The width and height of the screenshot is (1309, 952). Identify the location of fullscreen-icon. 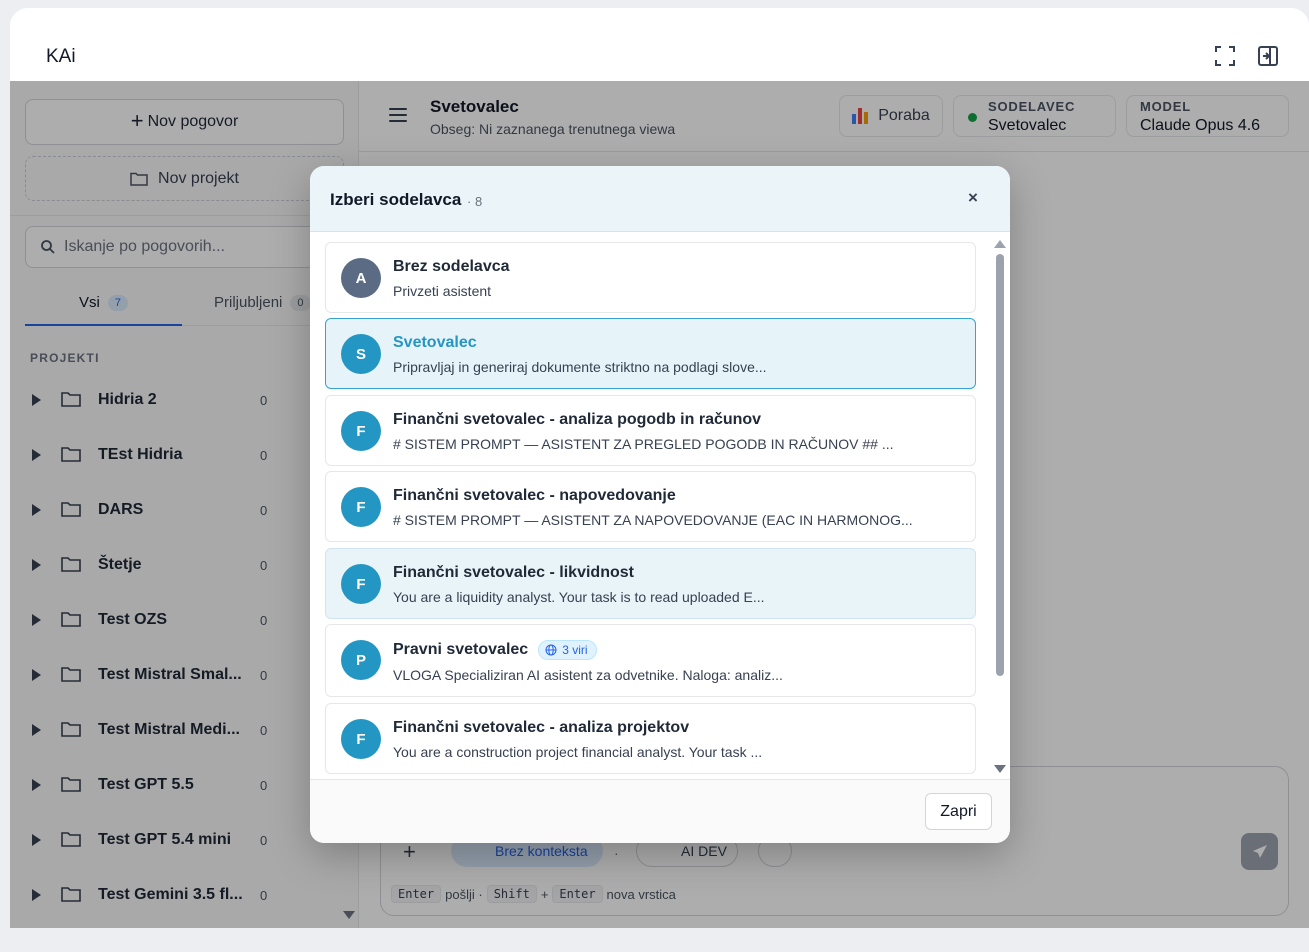
(1225, 56).